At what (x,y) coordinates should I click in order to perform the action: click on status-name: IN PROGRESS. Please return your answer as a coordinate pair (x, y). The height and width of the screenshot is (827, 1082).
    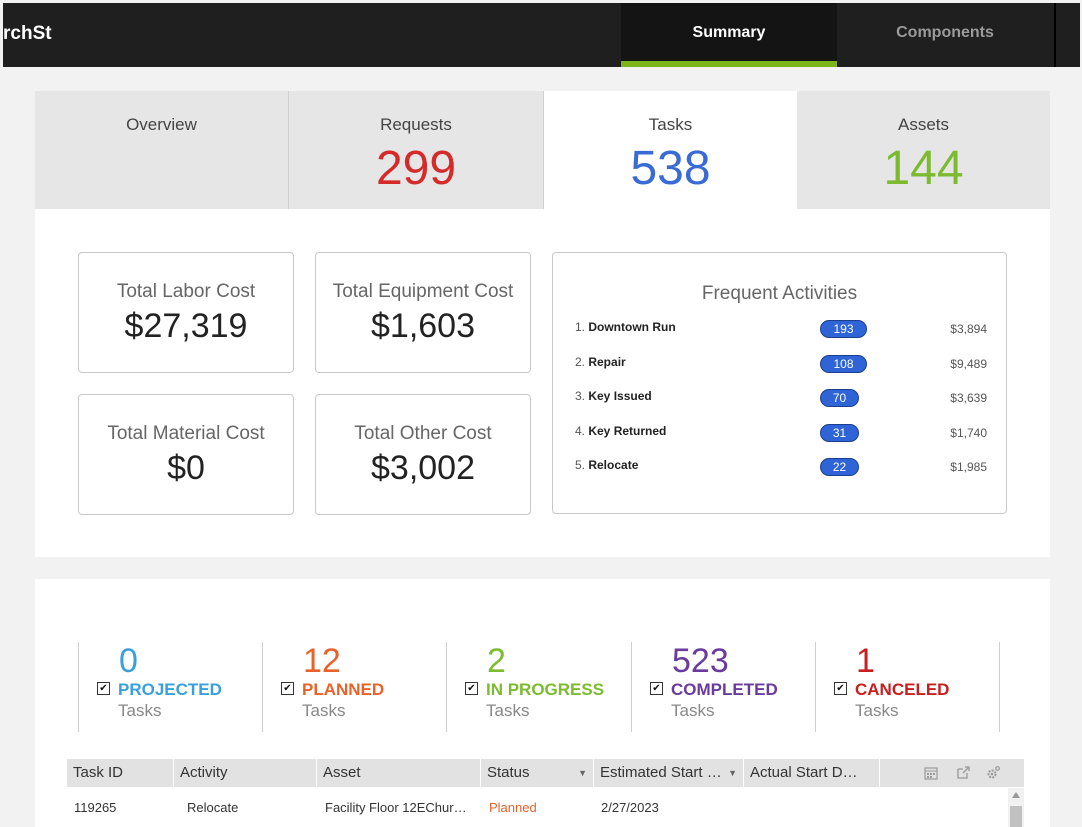
    Looking at the image, I should click on (545, 689).